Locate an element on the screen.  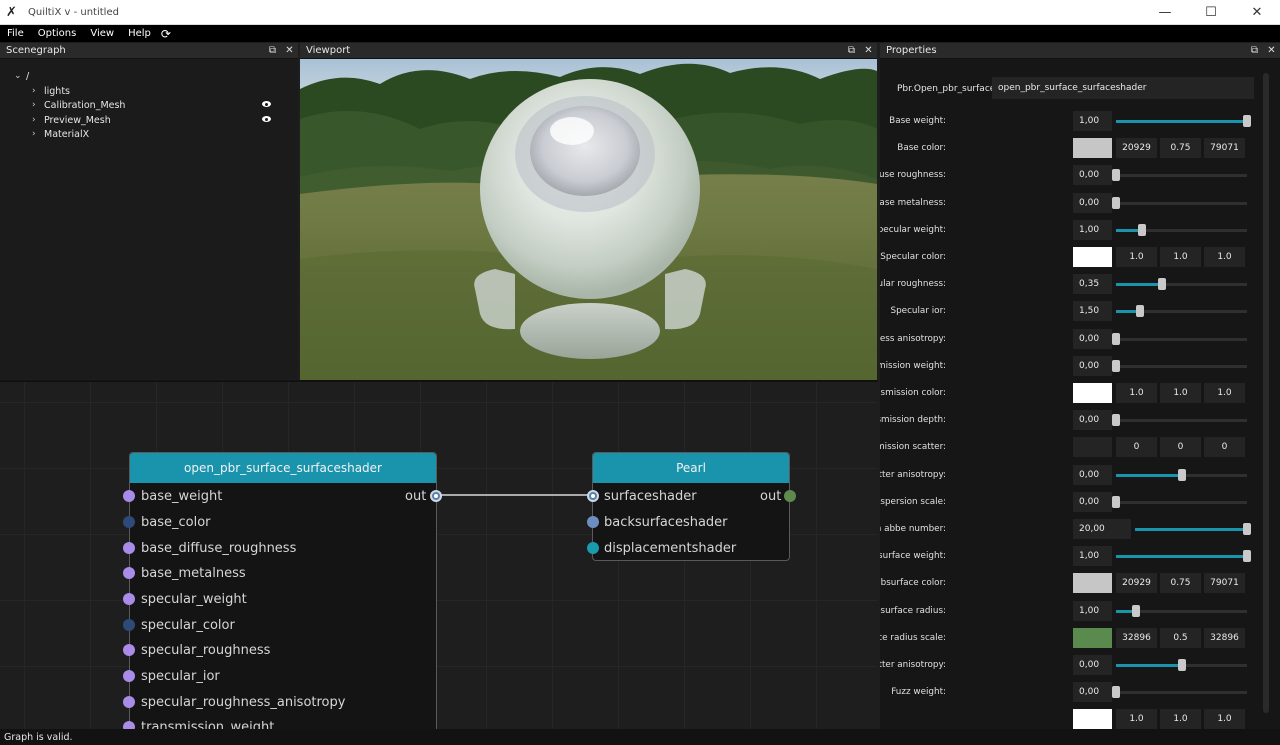
property-value-field: 1,50 is located at coordinates (1092, 311).